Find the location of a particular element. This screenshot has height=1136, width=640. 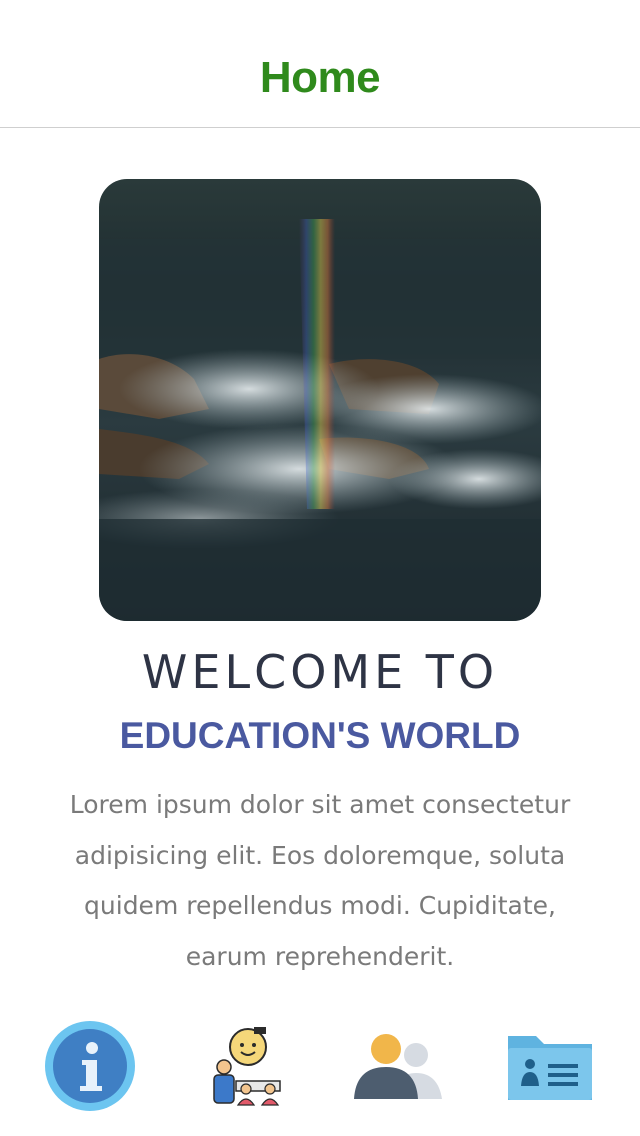

nav-item-contacts is located at coordinates (550, 1066).